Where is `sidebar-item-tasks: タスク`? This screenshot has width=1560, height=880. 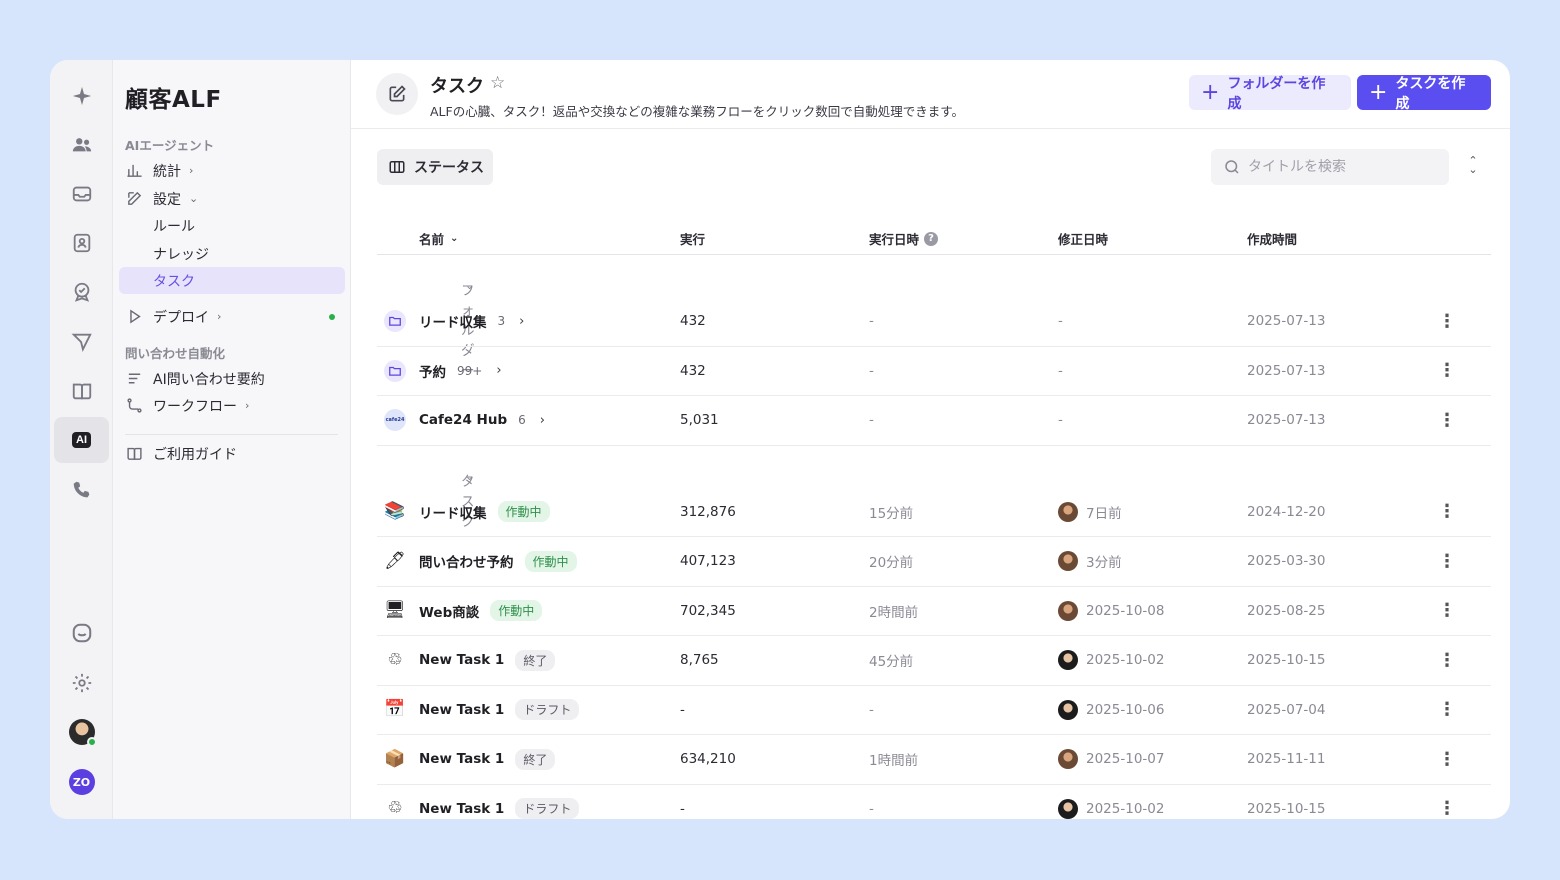 sidebar-item-tasks: タスク is located at coordinates (232, 280).